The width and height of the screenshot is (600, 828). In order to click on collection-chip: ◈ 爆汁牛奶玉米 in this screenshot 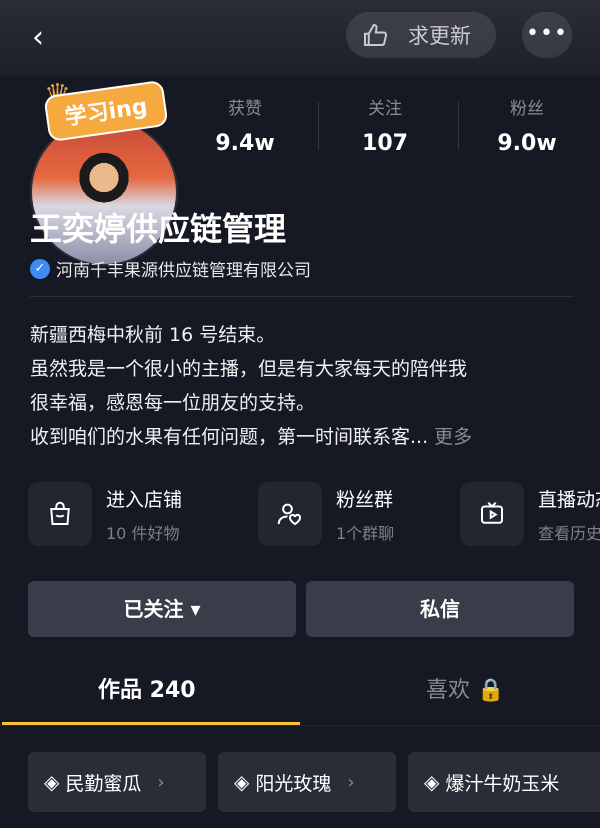, I will do `click(504, 782)`.